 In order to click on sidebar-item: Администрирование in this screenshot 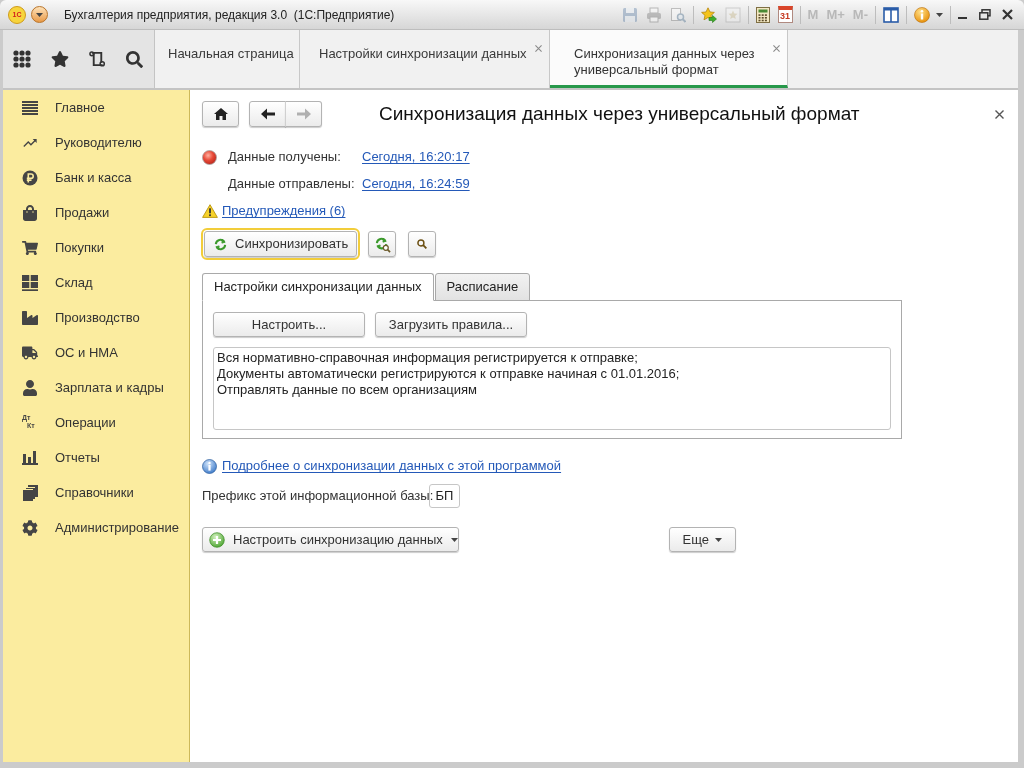, I will do `click(96, 527)`.